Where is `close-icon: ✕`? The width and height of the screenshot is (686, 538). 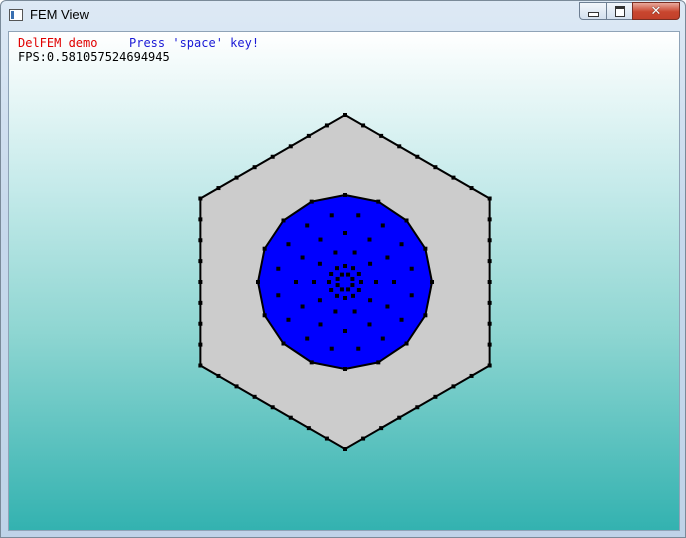 close-icon: ✕ is located at coordinates (656, 11).